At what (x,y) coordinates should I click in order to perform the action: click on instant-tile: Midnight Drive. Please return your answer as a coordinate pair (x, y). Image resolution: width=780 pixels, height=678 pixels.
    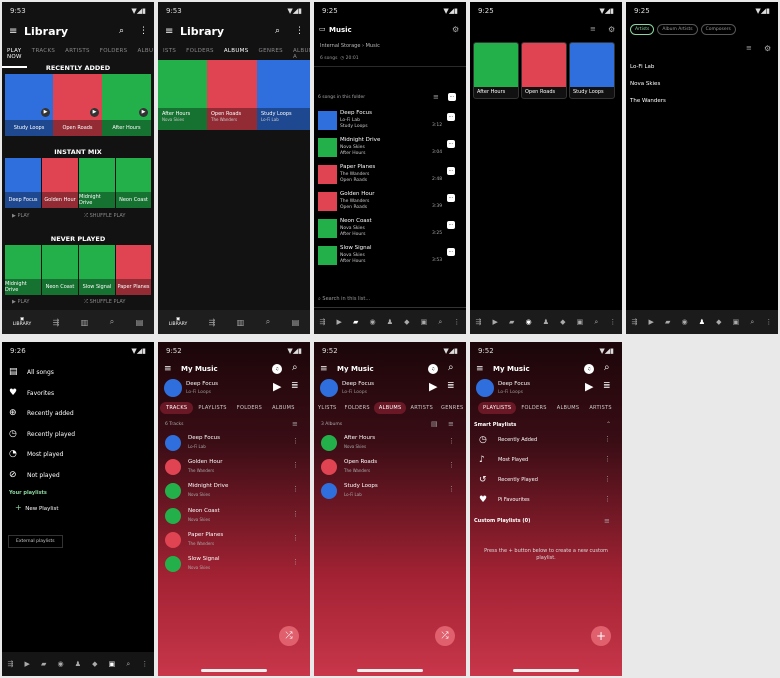
    Looking at the image, I should click on (97, 183).